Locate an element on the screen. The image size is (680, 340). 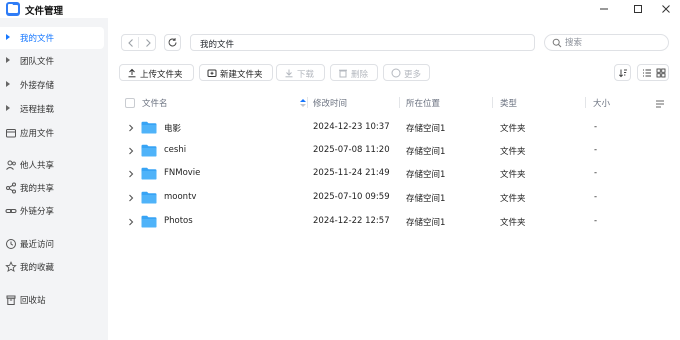
new-folder-button: 新建文件夹 is located at coordinates (236, 72).